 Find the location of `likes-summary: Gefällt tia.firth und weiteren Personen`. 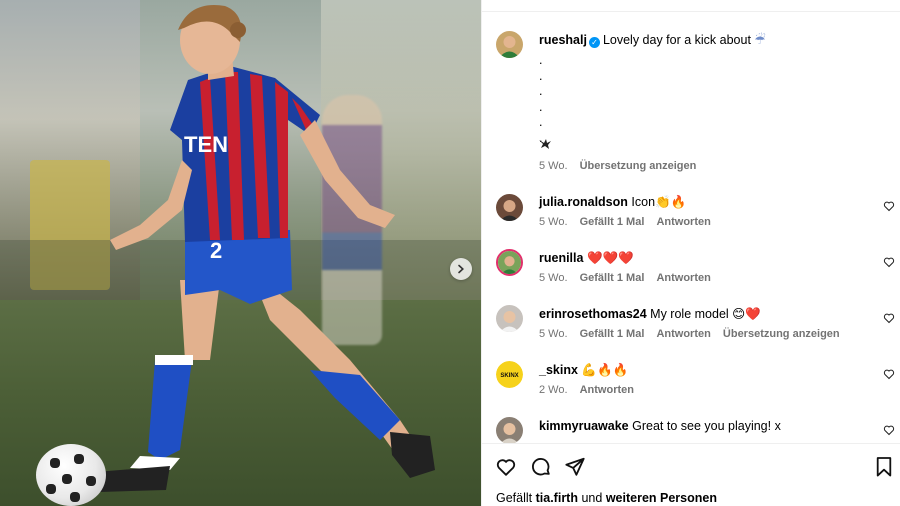

likes-summary: Gefällt tia.firth und weiteren Personen is located at coordinates (606, 498).